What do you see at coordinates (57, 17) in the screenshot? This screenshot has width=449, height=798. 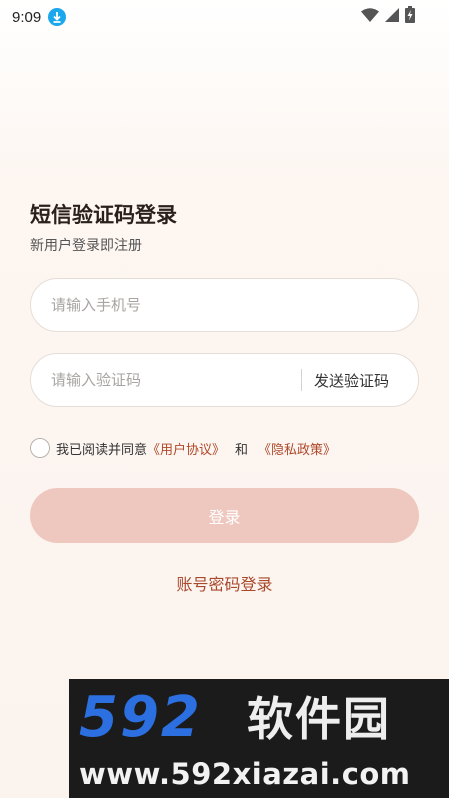 I see `download-arrow-icon` at bounding box center [57, 17].